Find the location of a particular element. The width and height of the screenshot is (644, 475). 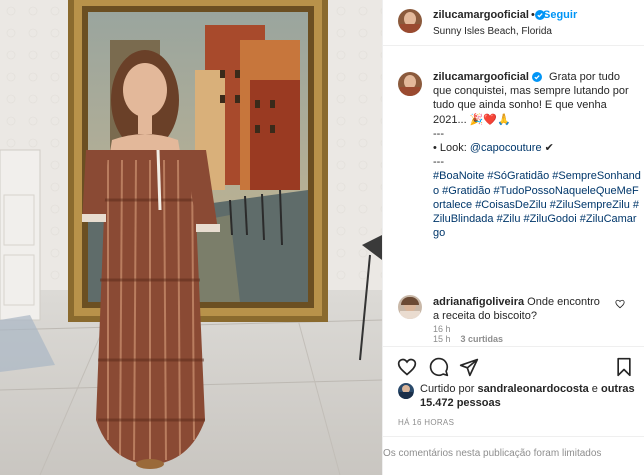

comment-bubble-icon is located at coordinates (439, 367).